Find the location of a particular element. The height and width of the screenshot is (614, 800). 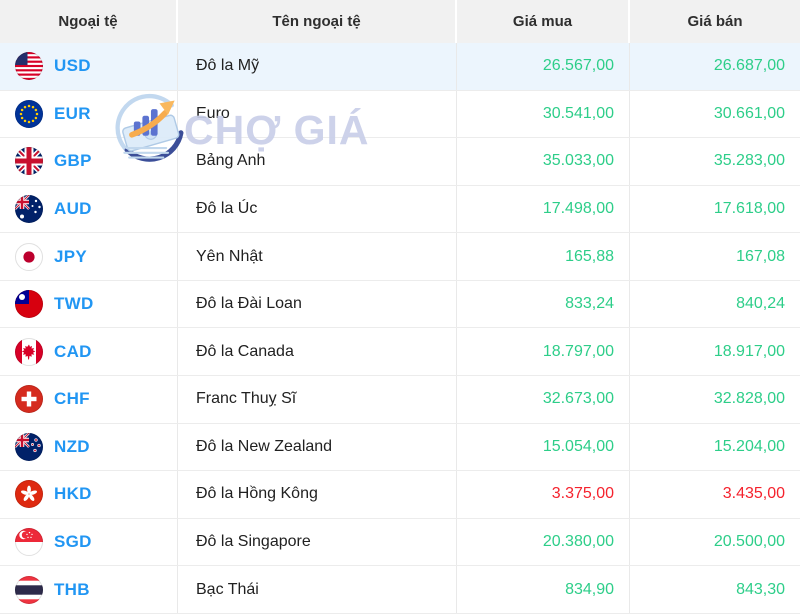

currency-name-cell: Franc Thuỵ Sĩ is located at coordinates (317, 399).